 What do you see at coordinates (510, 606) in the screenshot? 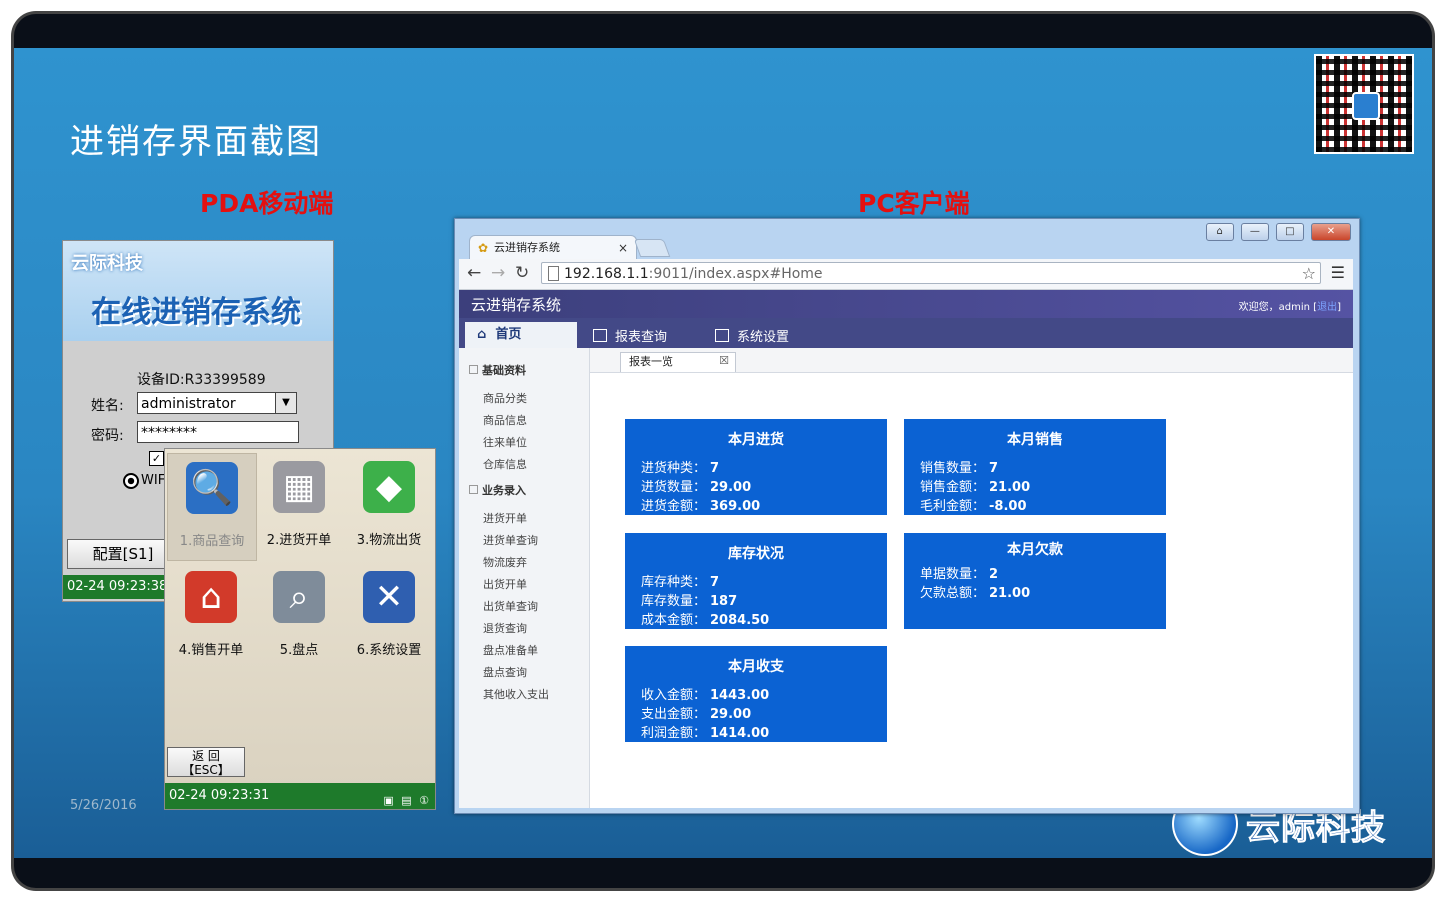
I see `sidebar-item: 出货单查询` at bounding box center [510, 606].